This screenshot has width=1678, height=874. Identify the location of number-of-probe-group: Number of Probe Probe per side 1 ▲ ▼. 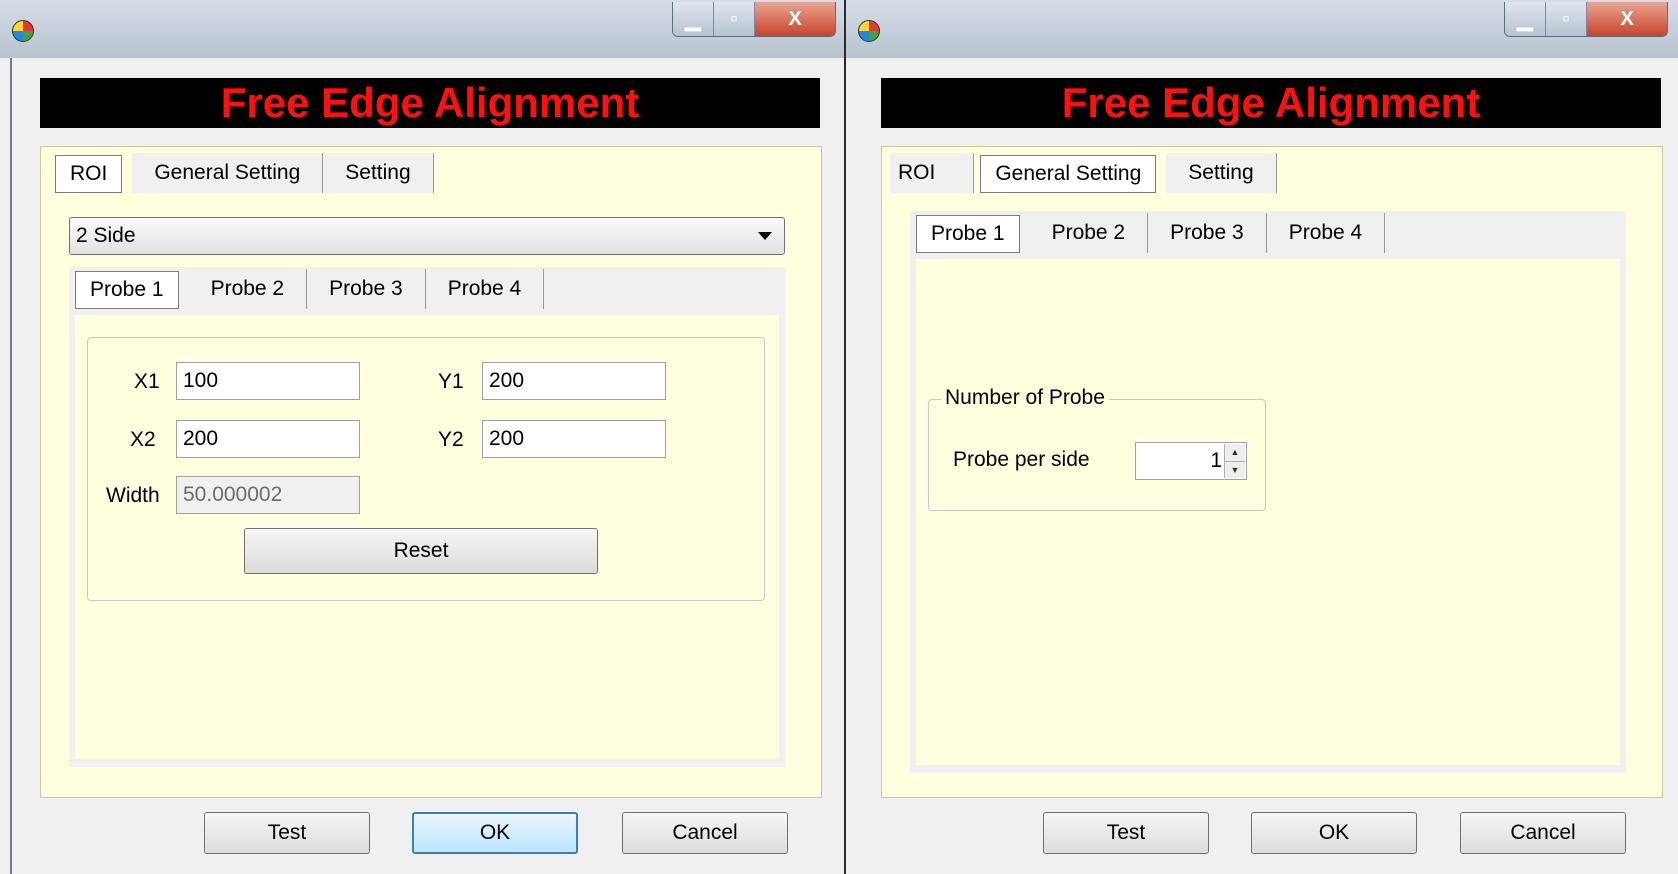
(1097, 448).